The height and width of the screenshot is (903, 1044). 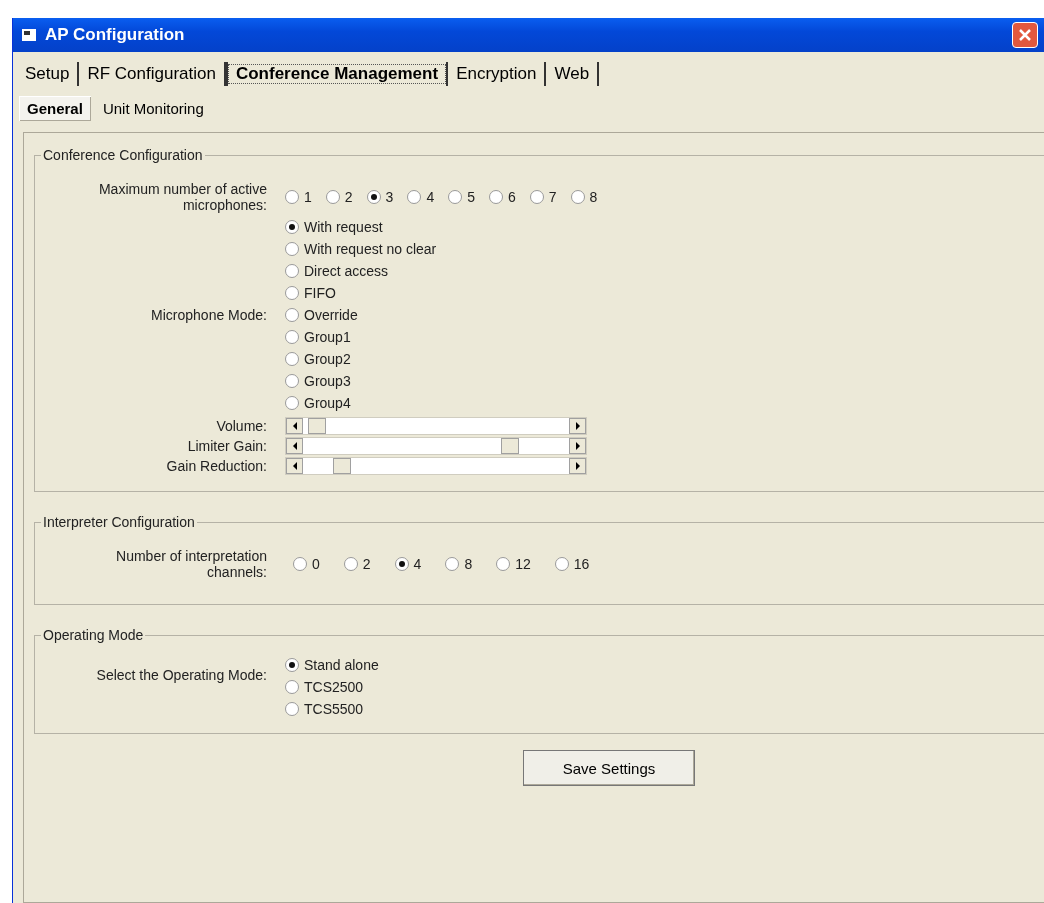 I want to click on window-icon, so click(x=29, y=35).